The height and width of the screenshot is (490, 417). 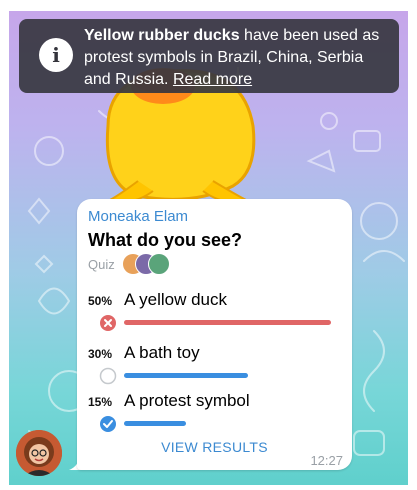 What do you see at coordinates (159, 264) in the screenshot?
I see `voter-avatar` at bounding box center [159, 264].